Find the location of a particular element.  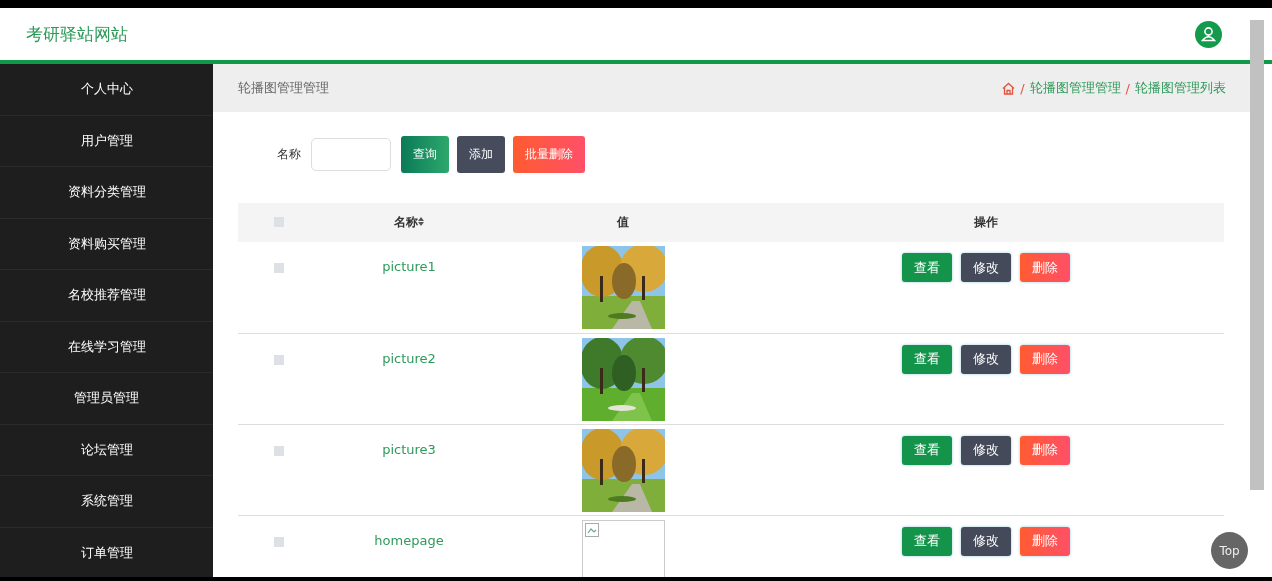

site-title: 考研驿站网站 is located at coordinates (77, 34).